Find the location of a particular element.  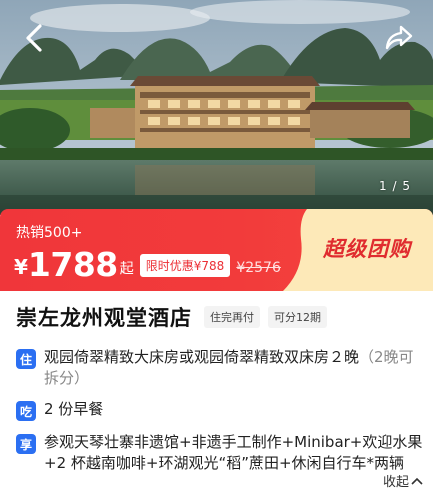

image-pager: 1 / 5 is located at coordinates (395, 186).